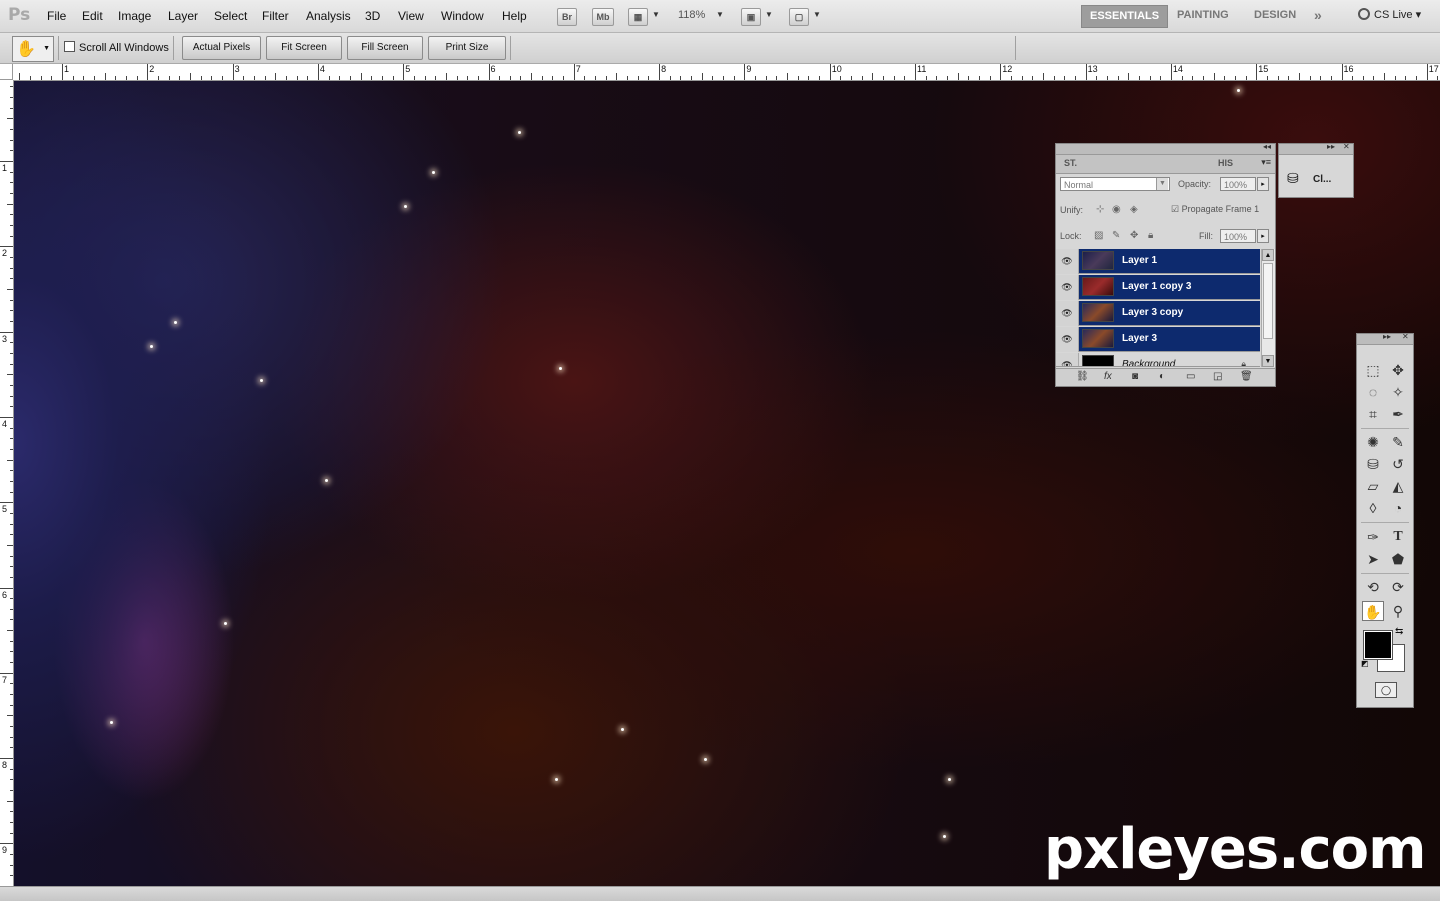  What do you see at coordinates (726, 72) in the screenshot?
I see `horizontal-ruler: 1 2 3 4 5 6 7 8 9 10 11 12 13 14 15 16 17` at bounding box center [726, 72].